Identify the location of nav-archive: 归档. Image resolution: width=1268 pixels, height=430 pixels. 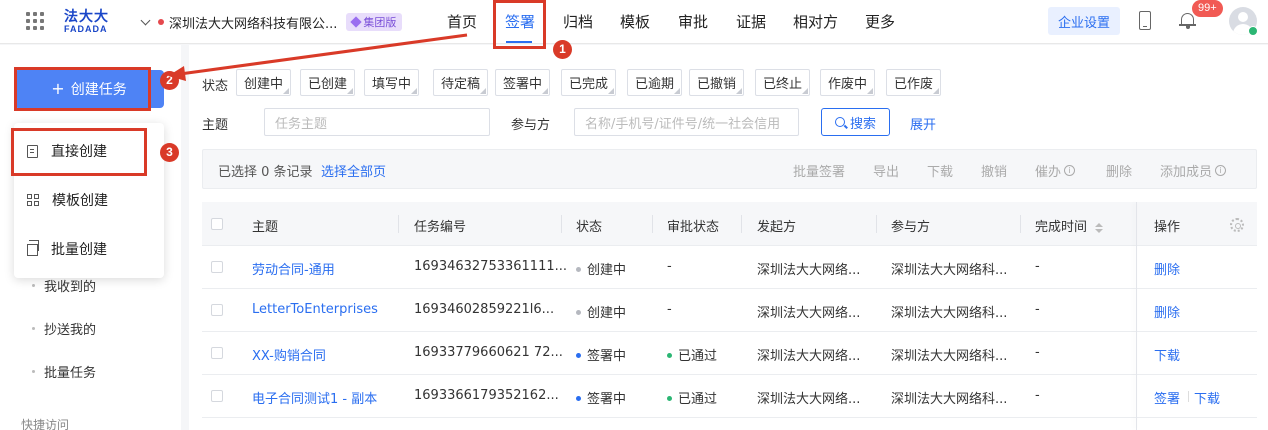
(578, 21).